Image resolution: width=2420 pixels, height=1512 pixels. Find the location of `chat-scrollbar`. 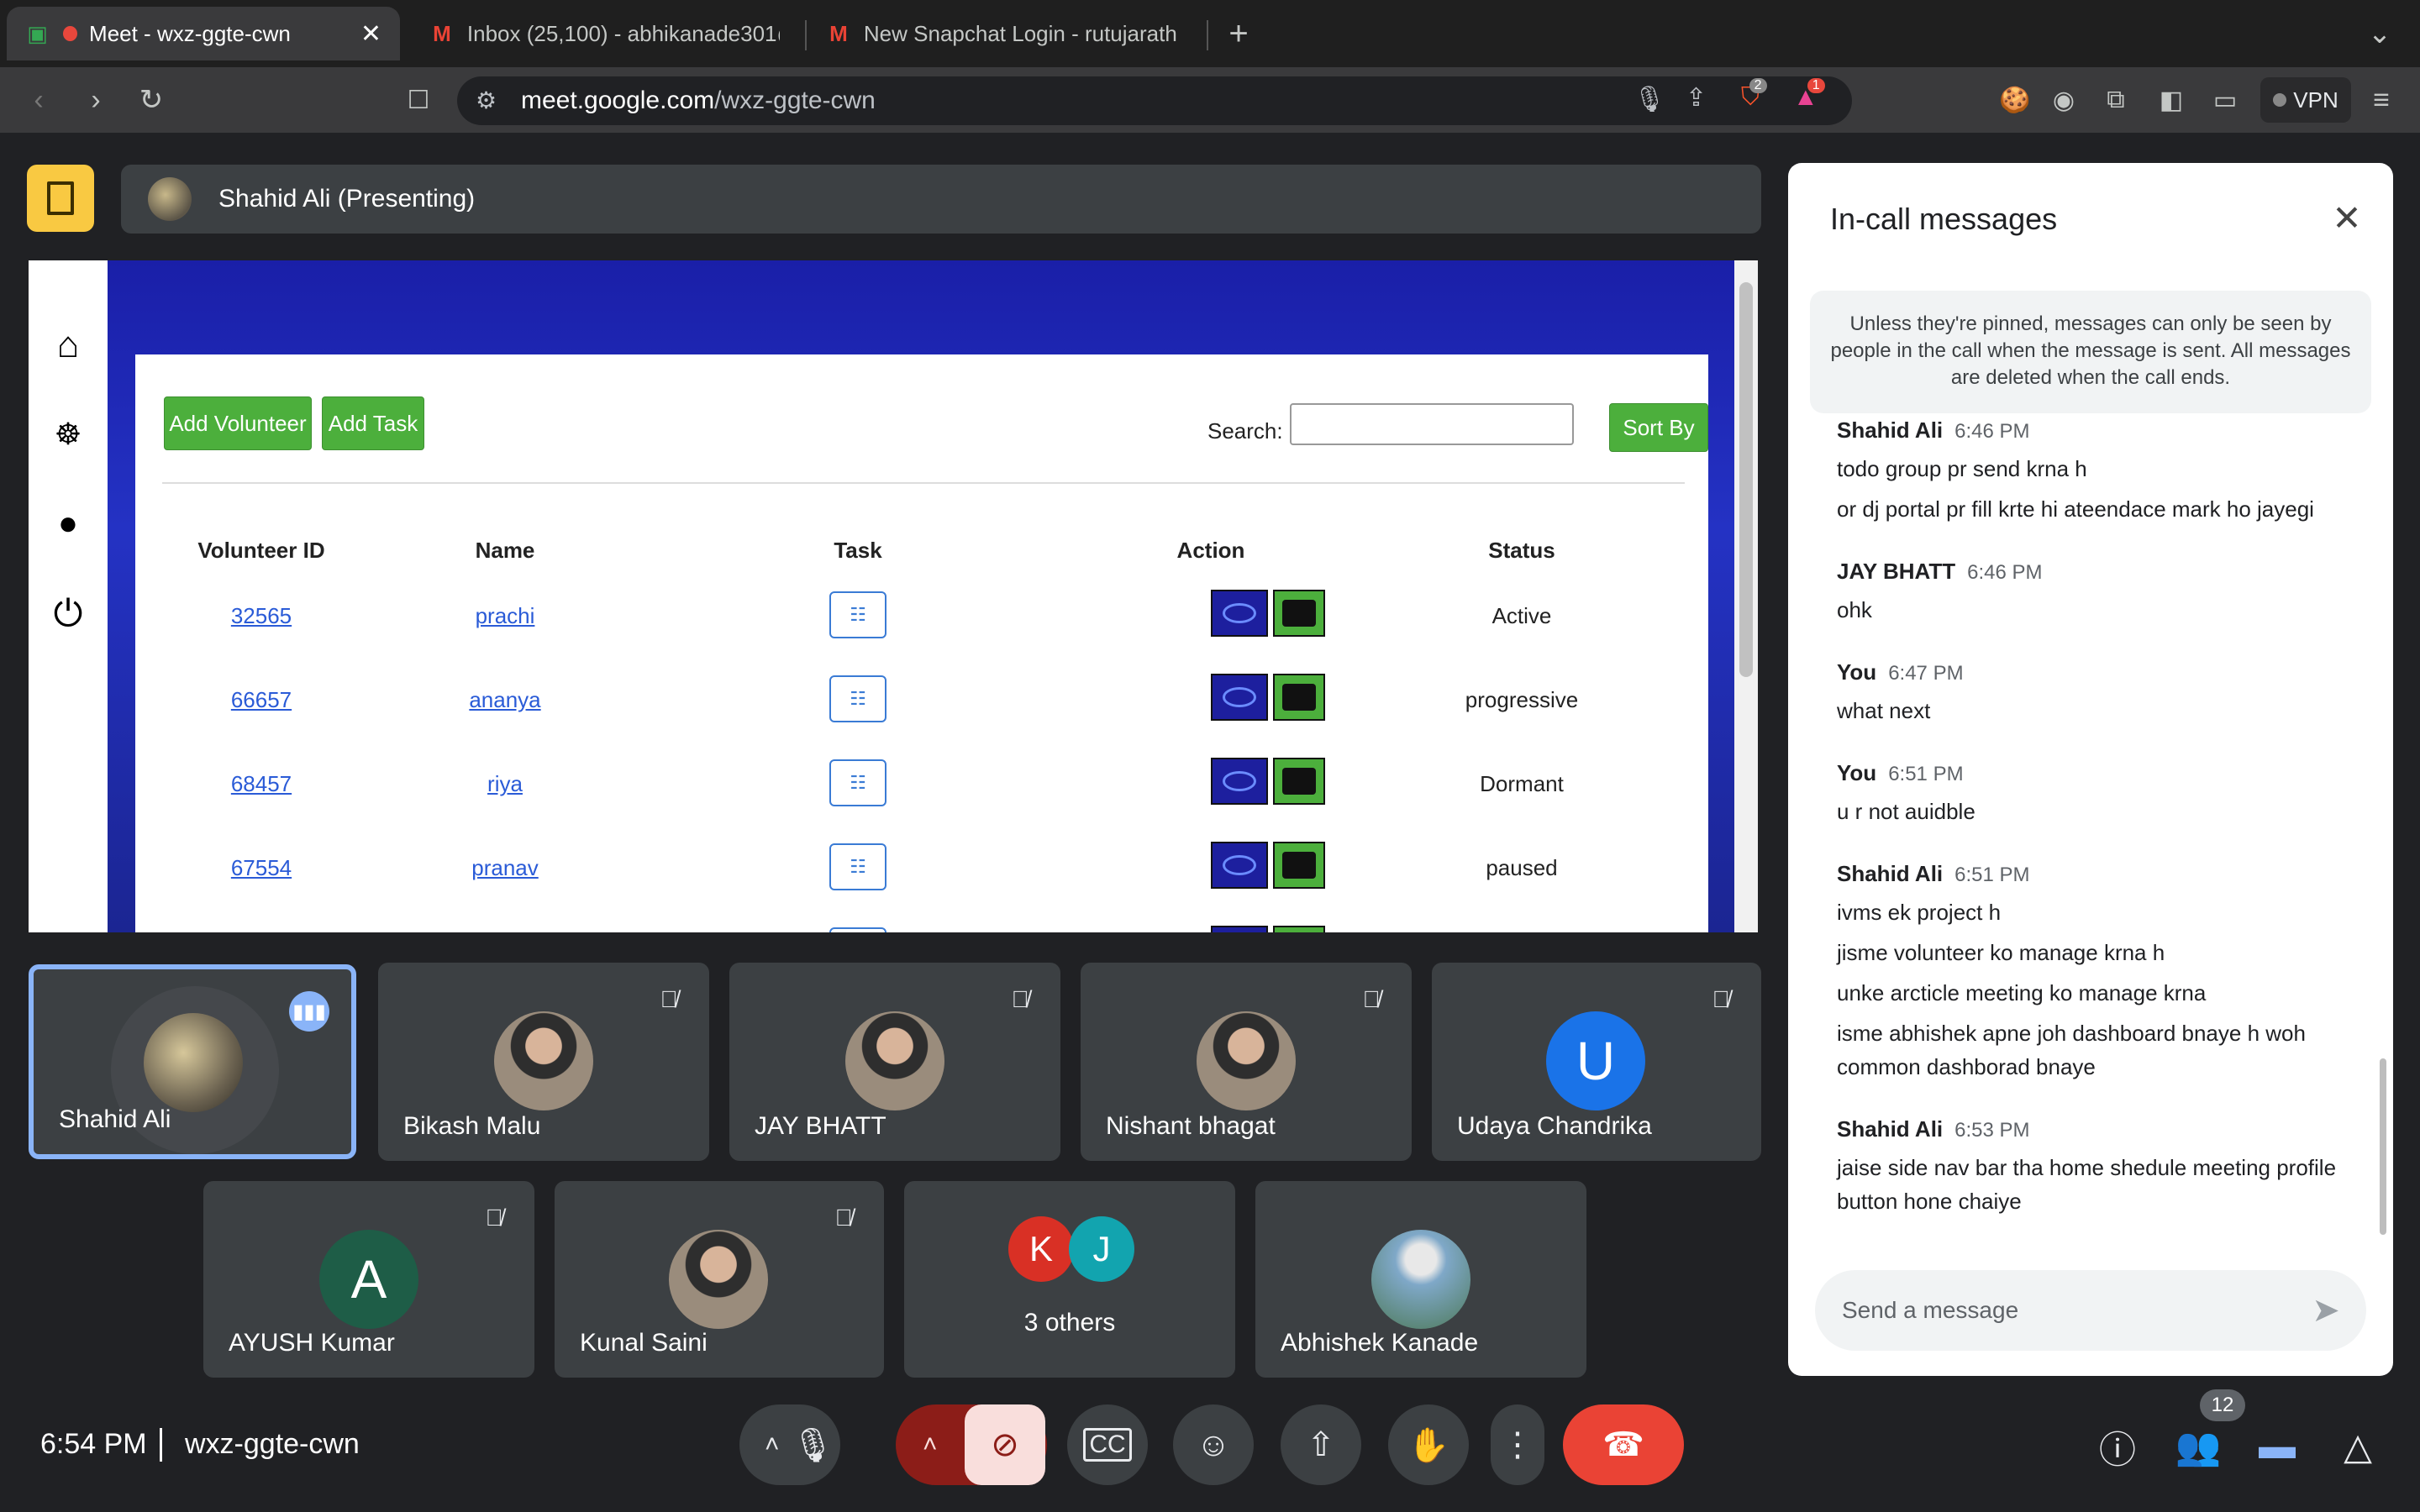

chat-scrollbar is located at coordinates (2383, 1146).